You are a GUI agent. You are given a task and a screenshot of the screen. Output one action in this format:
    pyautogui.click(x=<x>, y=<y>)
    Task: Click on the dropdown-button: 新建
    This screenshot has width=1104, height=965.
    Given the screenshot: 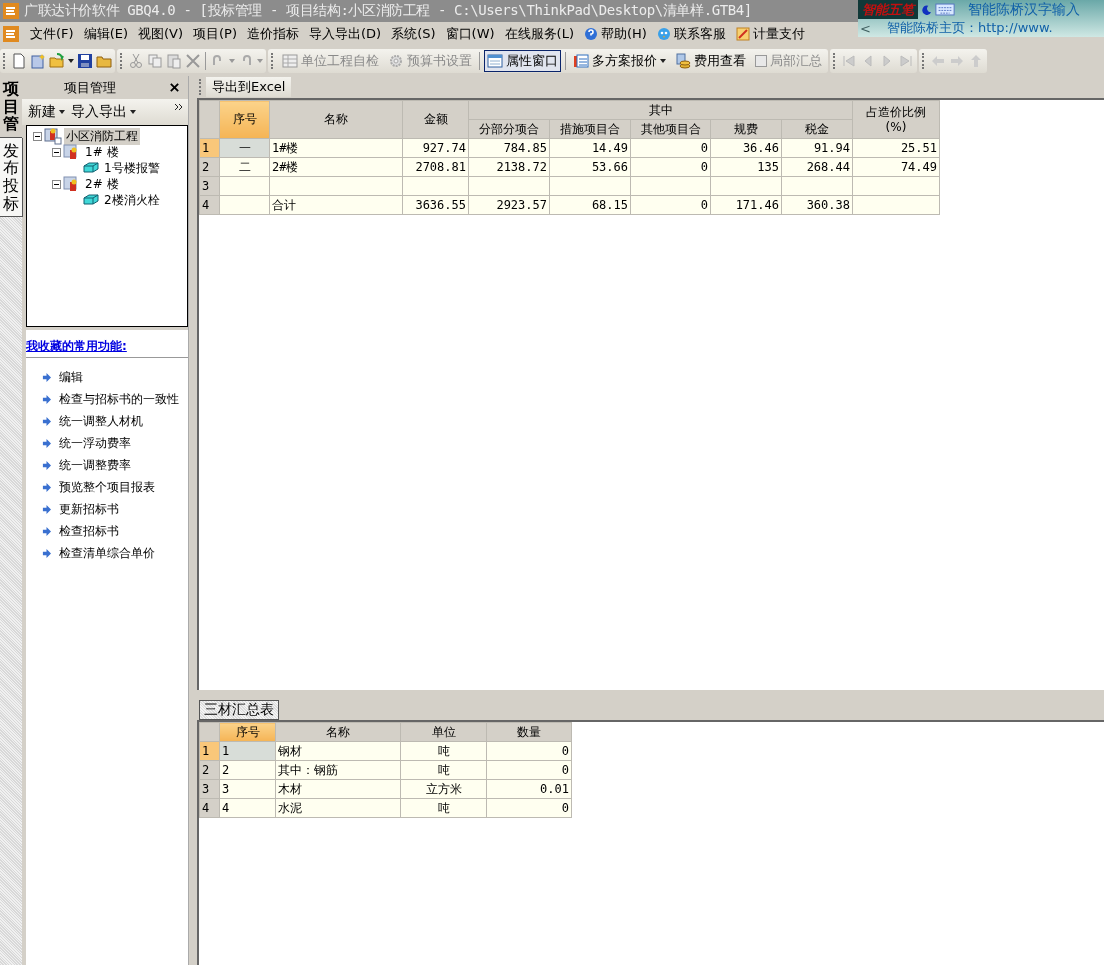 What is the action you would take?
    pyautogui.click(x=46, y=112)
    